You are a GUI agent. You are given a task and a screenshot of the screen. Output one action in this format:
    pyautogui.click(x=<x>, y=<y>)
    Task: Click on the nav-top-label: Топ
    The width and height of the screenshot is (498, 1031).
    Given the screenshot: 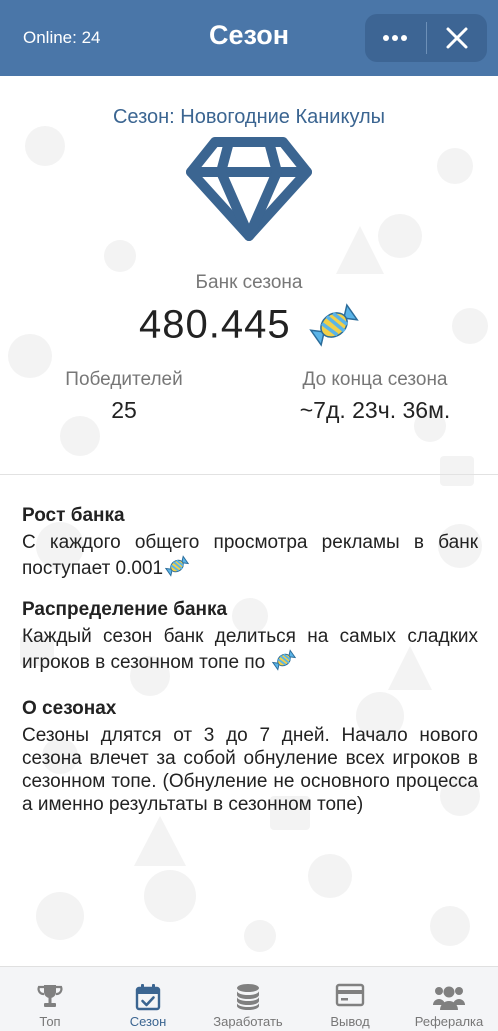 What is the action you would take?
    pyautogui.click(x=50, y=1021)
    